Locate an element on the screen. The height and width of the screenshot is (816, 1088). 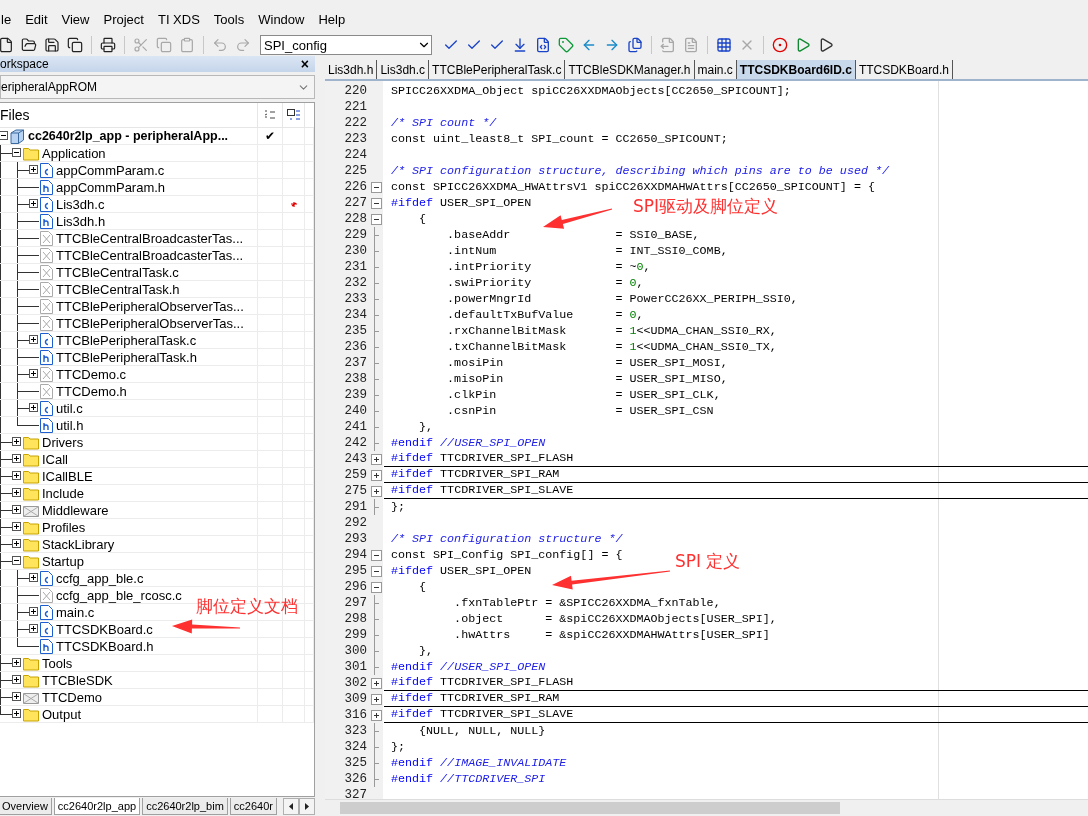
tree-item: TTCBleSDK is located at coordinates (77, 680).